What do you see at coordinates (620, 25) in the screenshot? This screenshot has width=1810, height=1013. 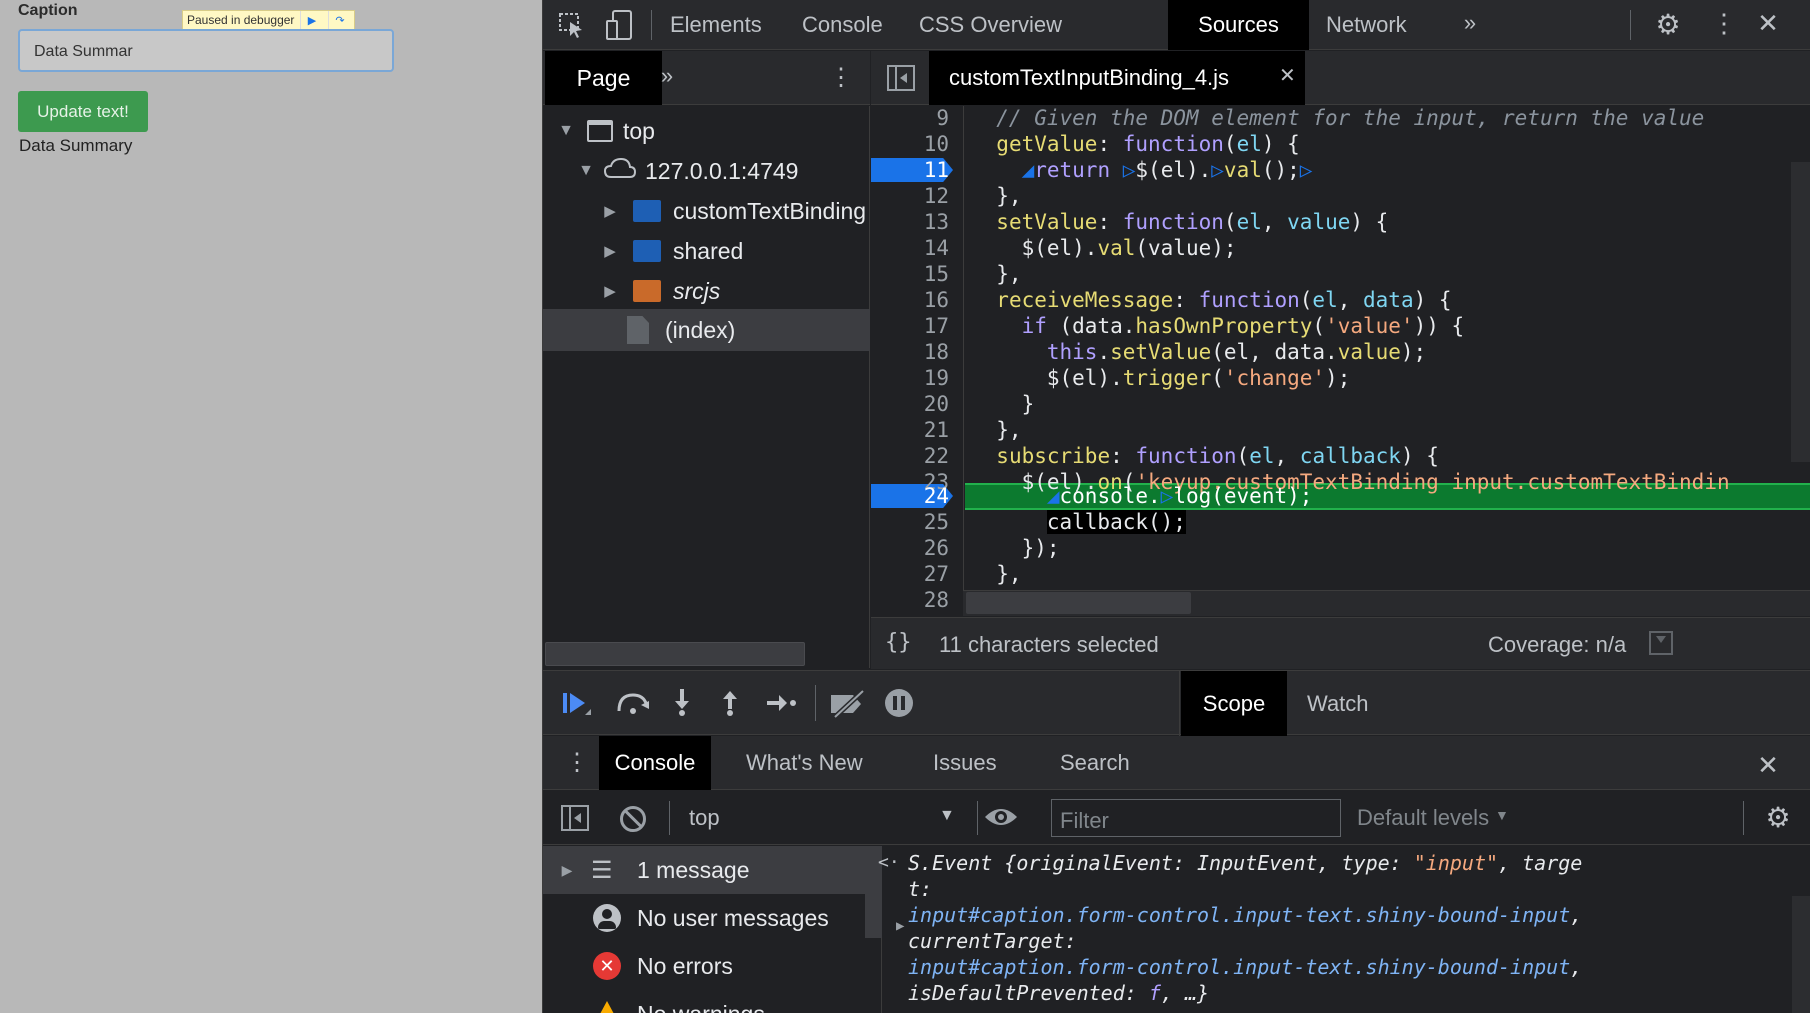 I see `device-toolbar-icon` at bounding box center [620, 25].